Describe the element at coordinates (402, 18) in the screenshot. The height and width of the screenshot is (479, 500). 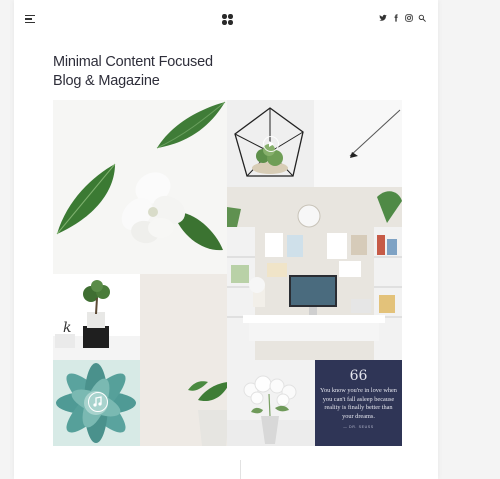
I see `social-links` at that location.